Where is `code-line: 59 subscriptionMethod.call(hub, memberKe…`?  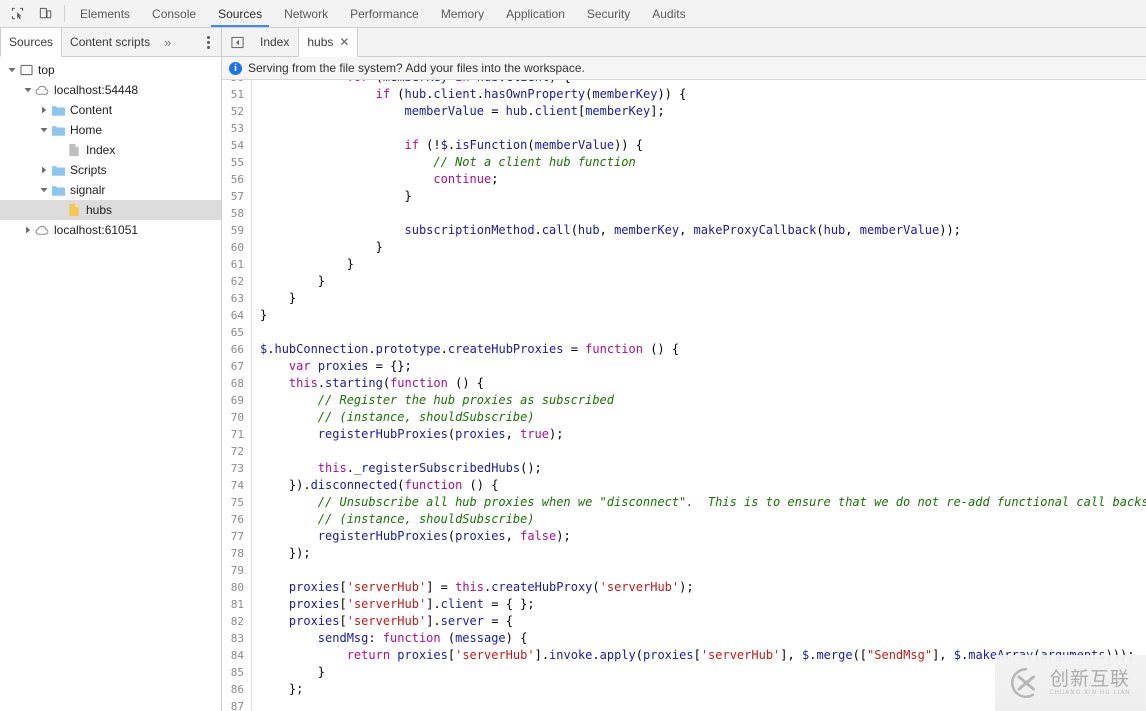
code-line: 59 subscriptionMethod.call(hub, memberKe… is located at coordinates (684, 230).